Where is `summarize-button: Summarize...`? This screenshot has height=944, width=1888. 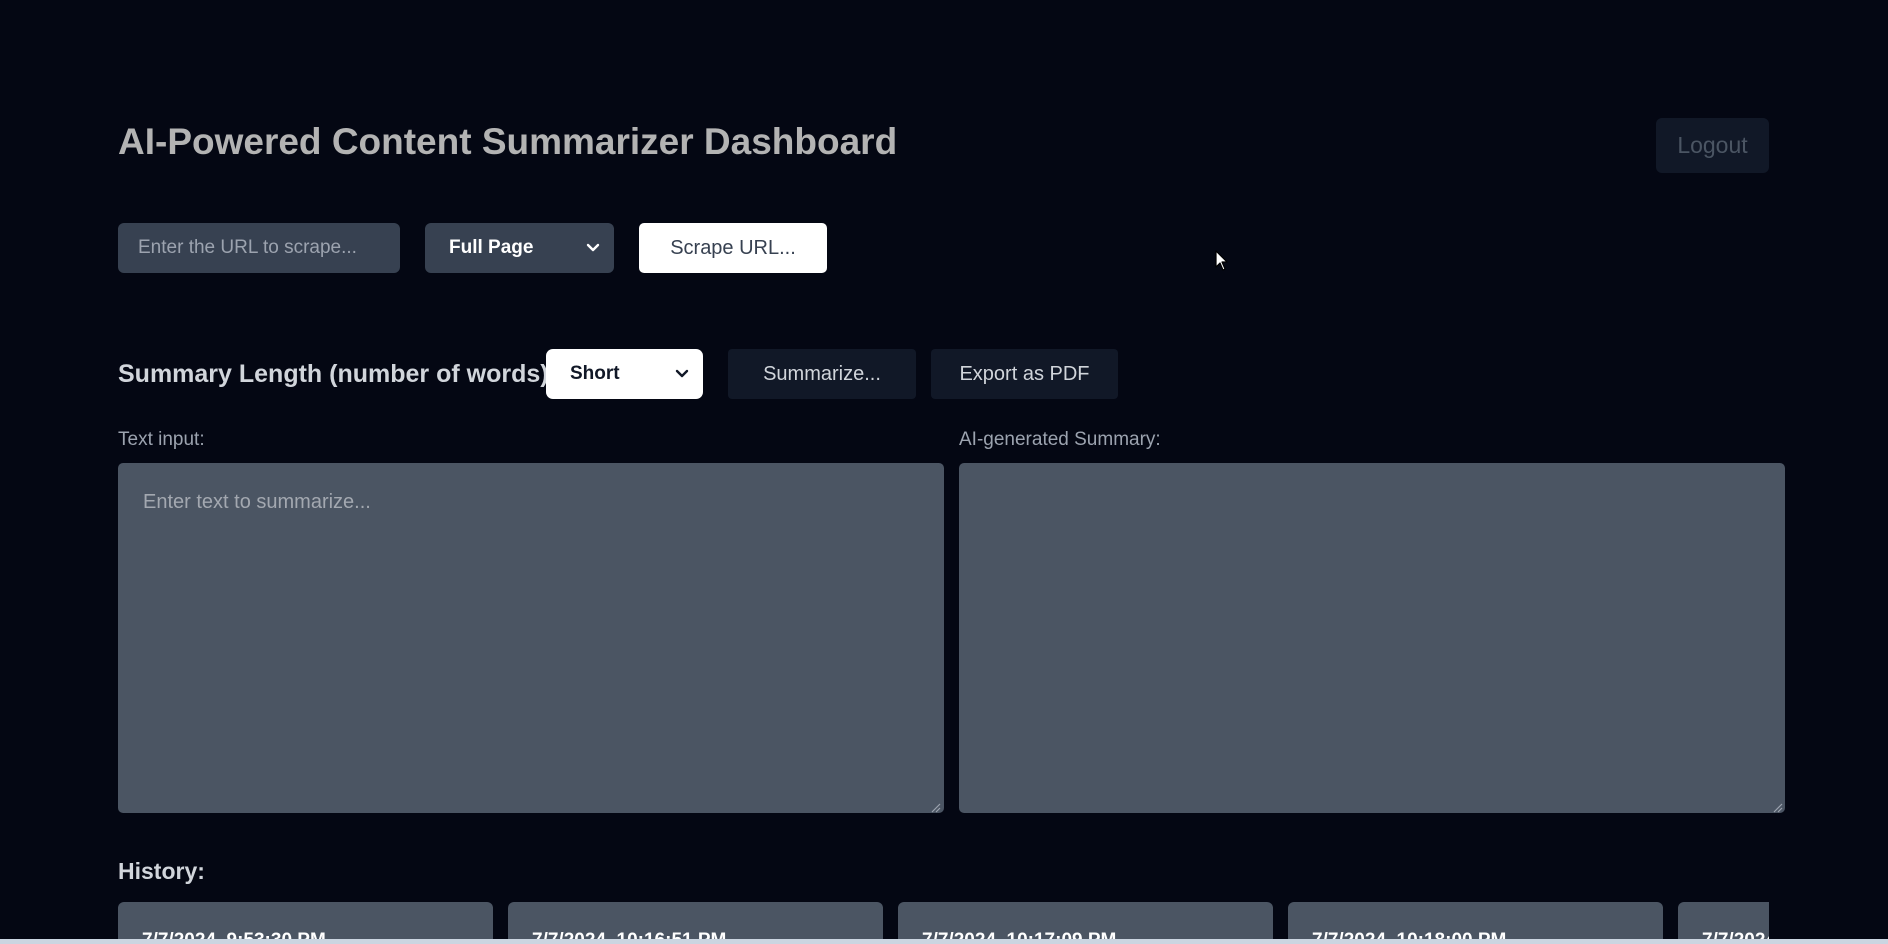
summarize-button: Summarize... is located at coordinates (822, 374).